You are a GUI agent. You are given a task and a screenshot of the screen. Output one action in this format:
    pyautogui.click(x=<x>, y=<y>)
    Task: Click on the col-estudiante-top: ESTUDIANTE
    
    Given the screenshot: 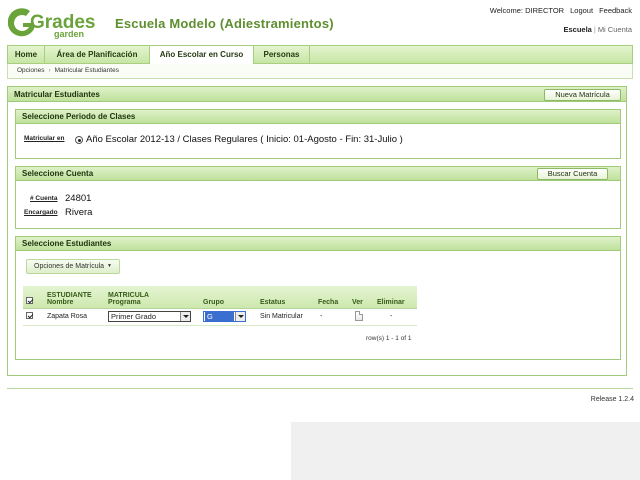 What is the action you would take?
    pyautogui.click(x=69, y=295)
    